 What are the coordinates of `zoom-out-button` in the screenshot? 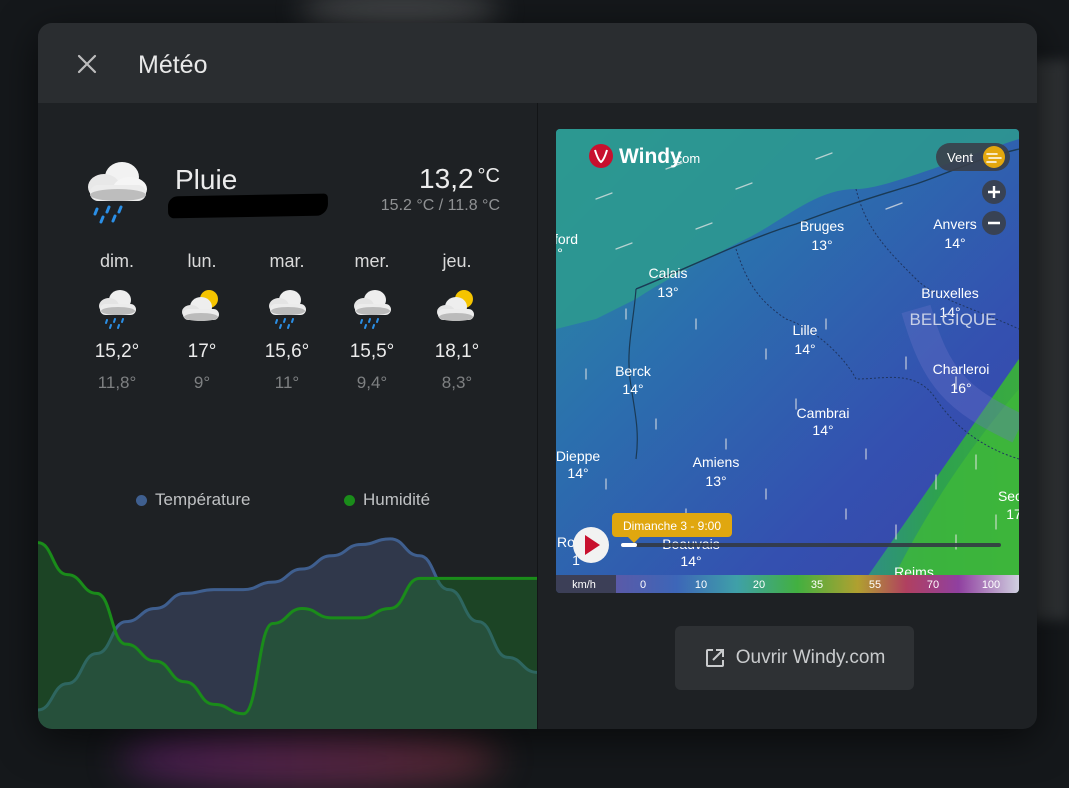 It's located at (994, 223).